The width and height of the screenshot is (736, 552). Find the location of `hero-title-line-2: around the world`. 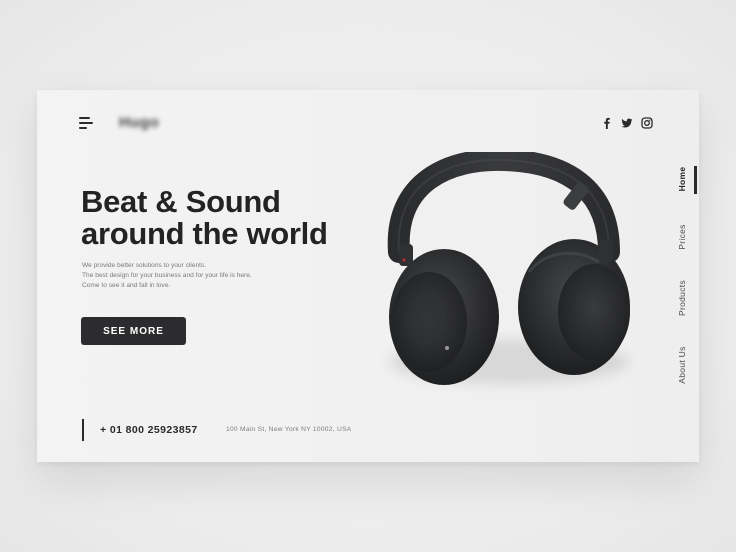

hero-title-line-2: around the world is located at coordinates (204, 233).